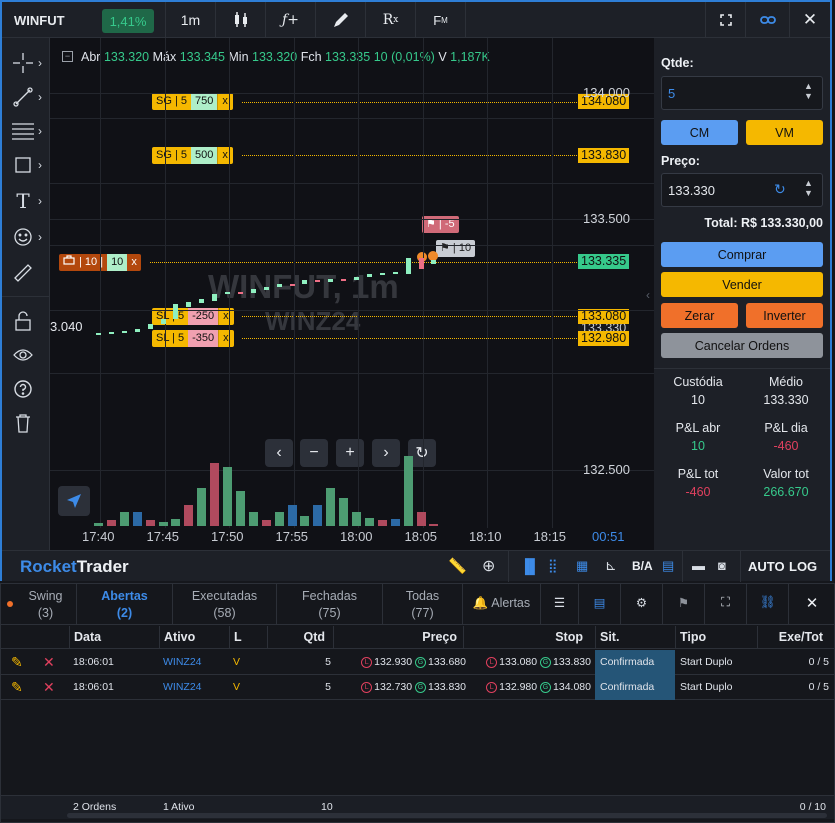  I want to click on tab-swing: Swing (3), so click(46, 604).